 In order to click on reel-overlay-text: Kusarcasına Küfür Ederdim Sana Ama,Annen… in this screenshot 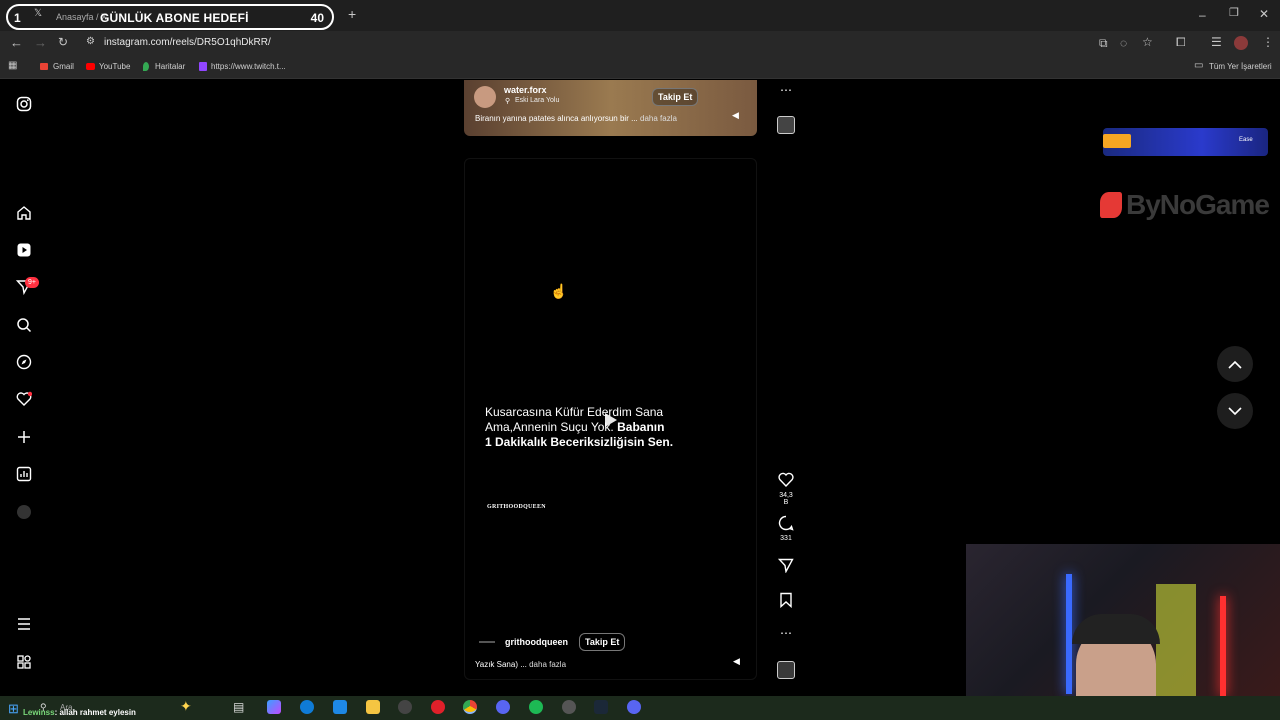, I will do `click(579, 427)`.